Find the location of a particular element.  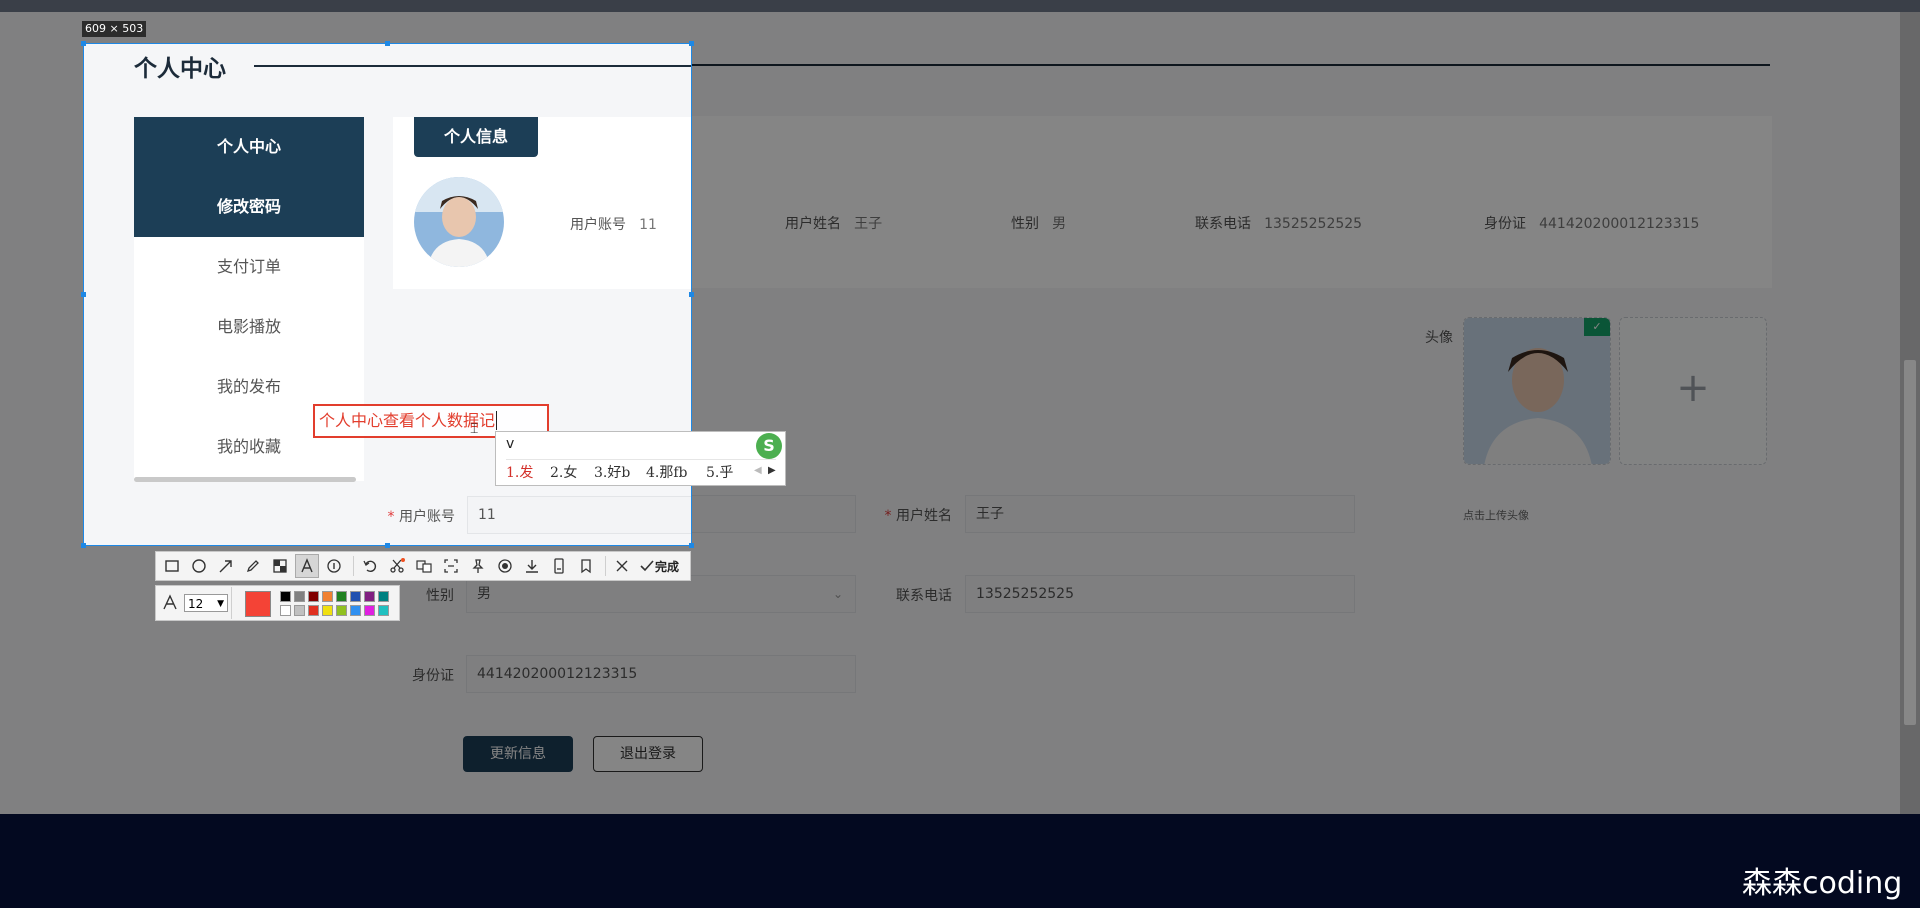

record-icon is located at coordinates (505, 566).